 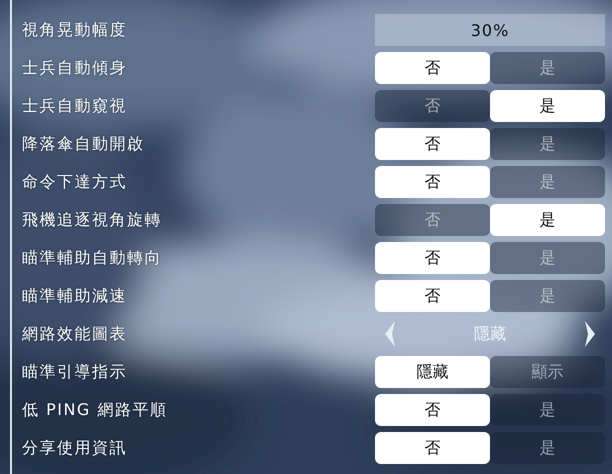 I want to click on right-arrow-icon, so click(x=590, y=334).